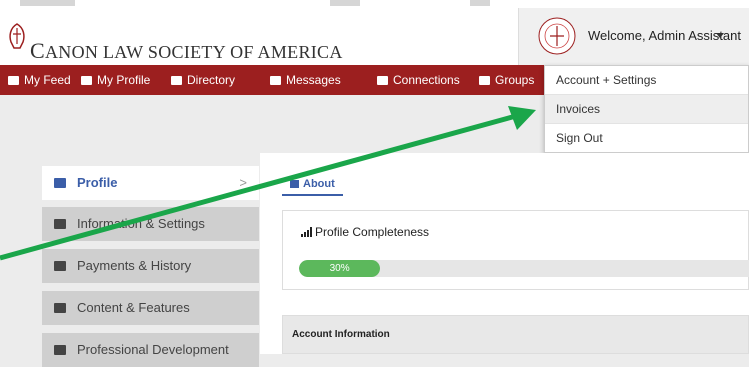  Describe the element at coordinates (506, 80) in the screenshot. I see `nav-groups: Groups` at that location.